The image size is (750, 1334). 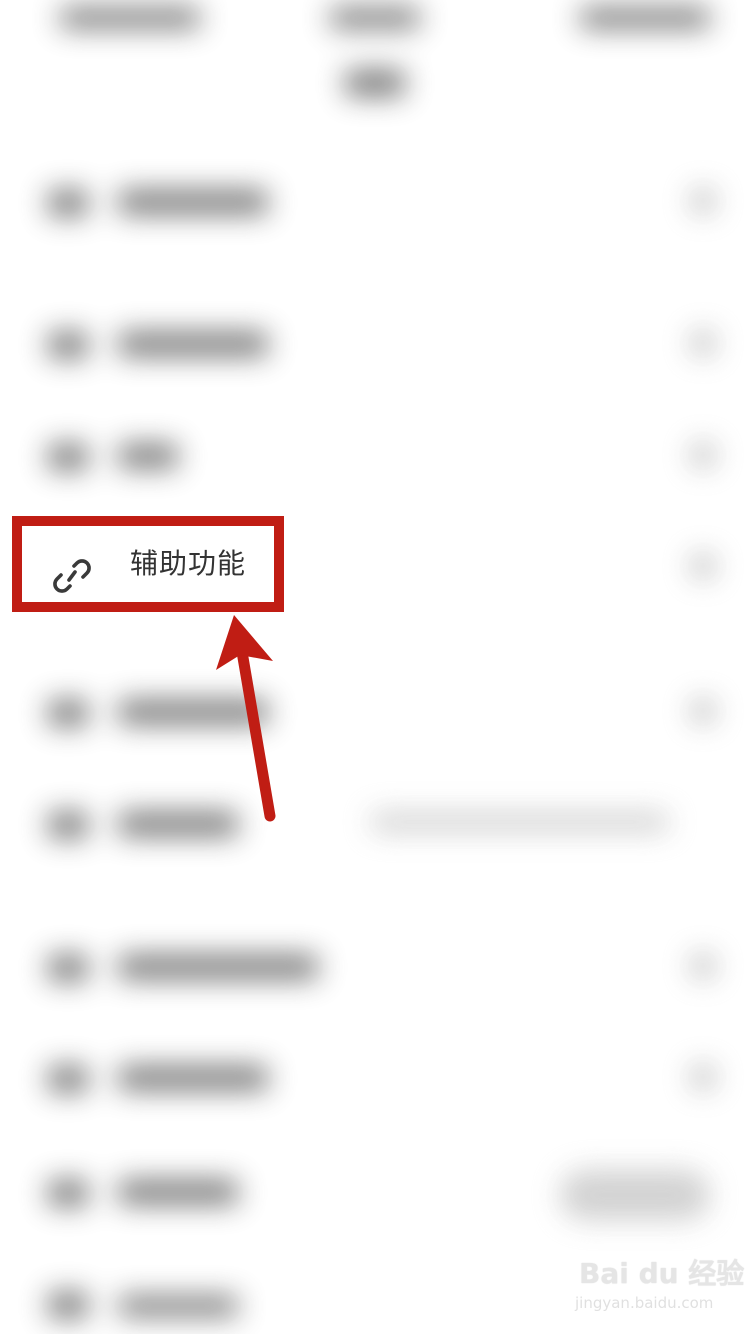 I want to click on settings-item-accessibility: 辅助功能, so click(x=148, y=564).